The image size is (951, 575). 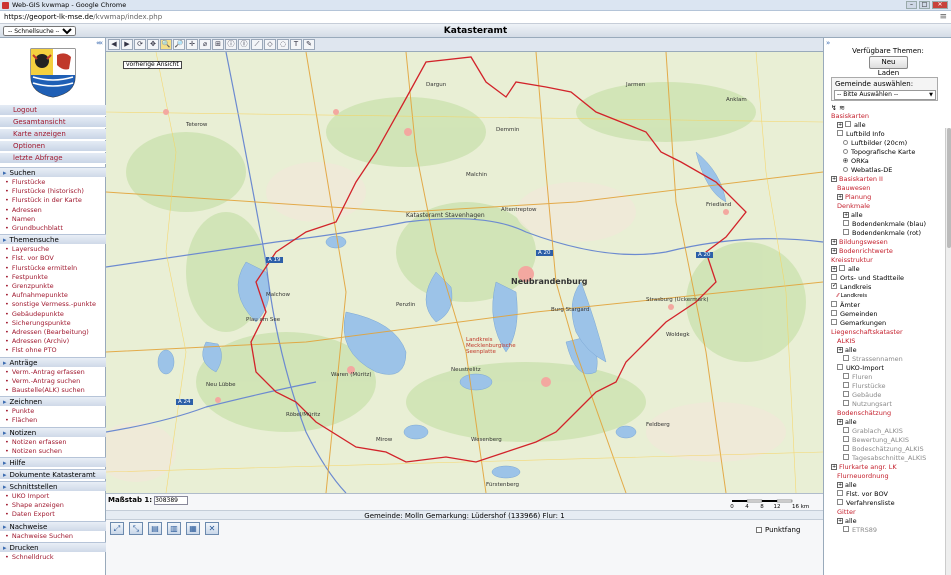 I want to click on layer-tree-row: Gebäude, so click(x=862, y=395).